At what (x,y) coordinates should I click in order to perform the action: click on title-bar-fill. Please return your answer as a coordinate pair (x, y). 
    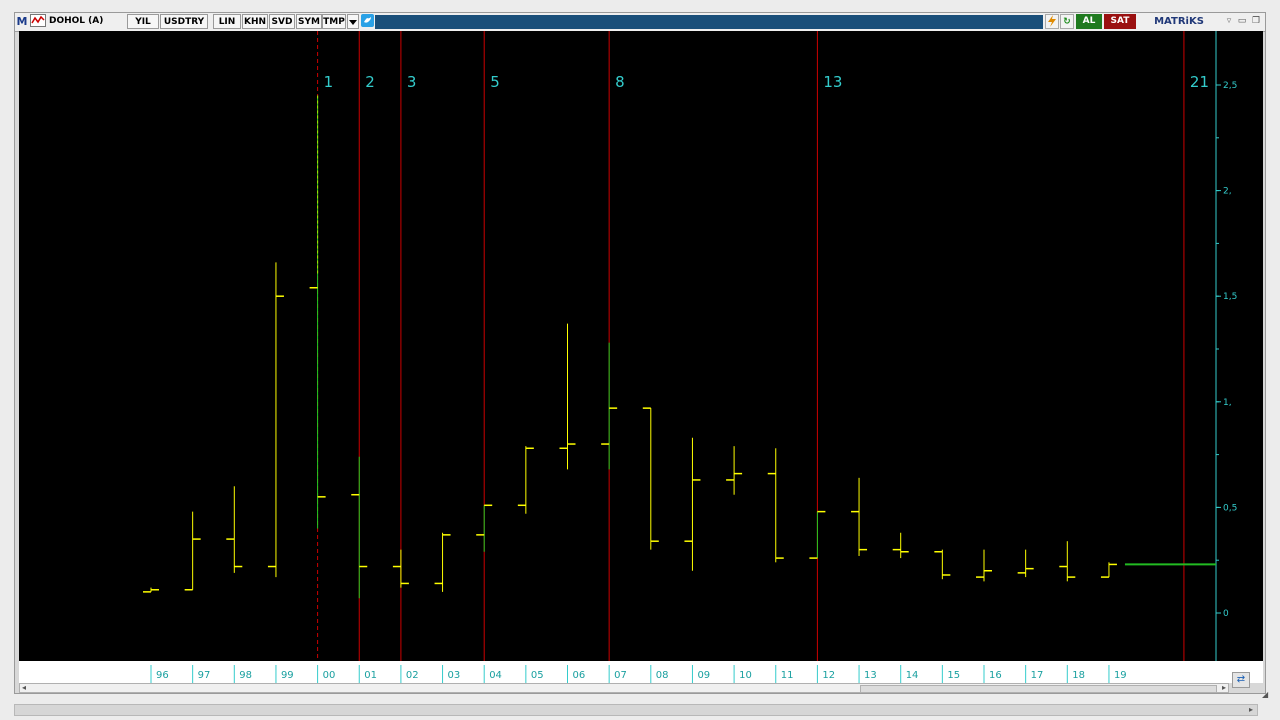
    Looking at the image, I should click on (709, 22).